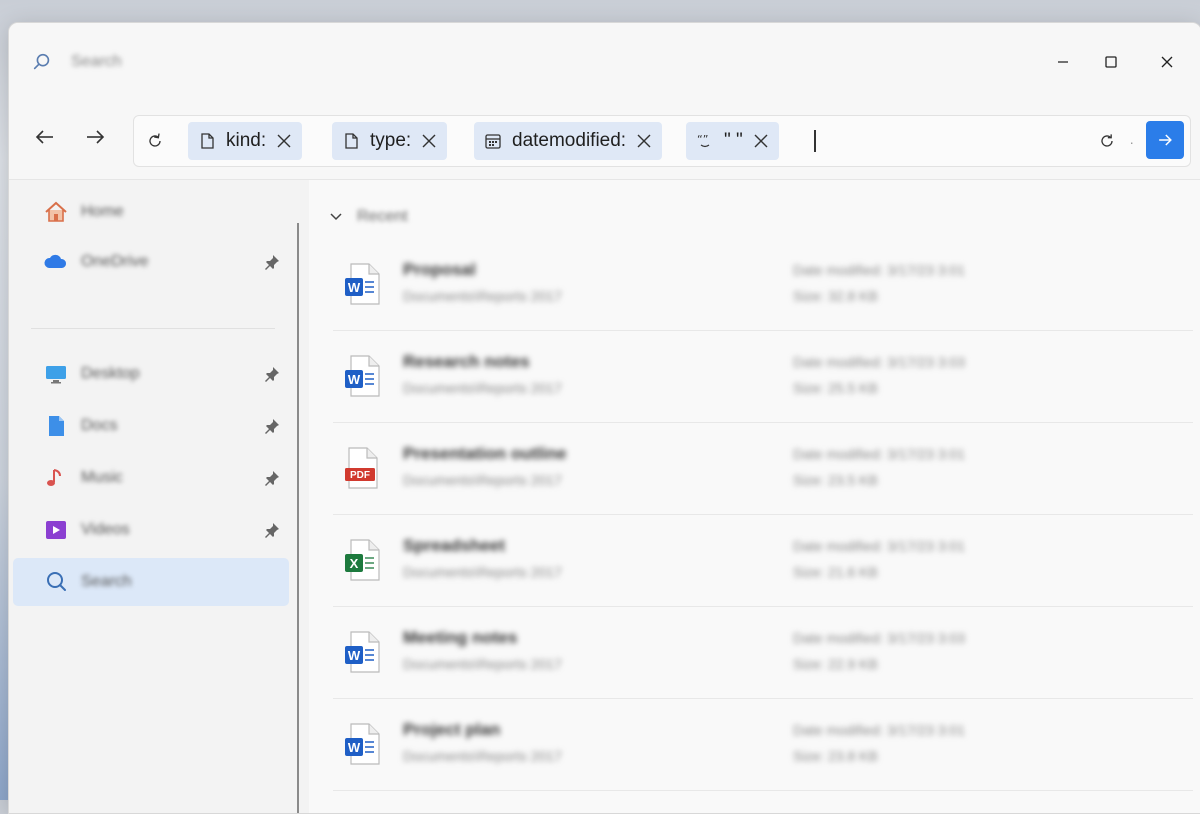 This screenshot has width=1200, height=814. Describe the element at coordinates (151, 582) in the screenshot. I see `sidebar-item-search: Search` at that location.